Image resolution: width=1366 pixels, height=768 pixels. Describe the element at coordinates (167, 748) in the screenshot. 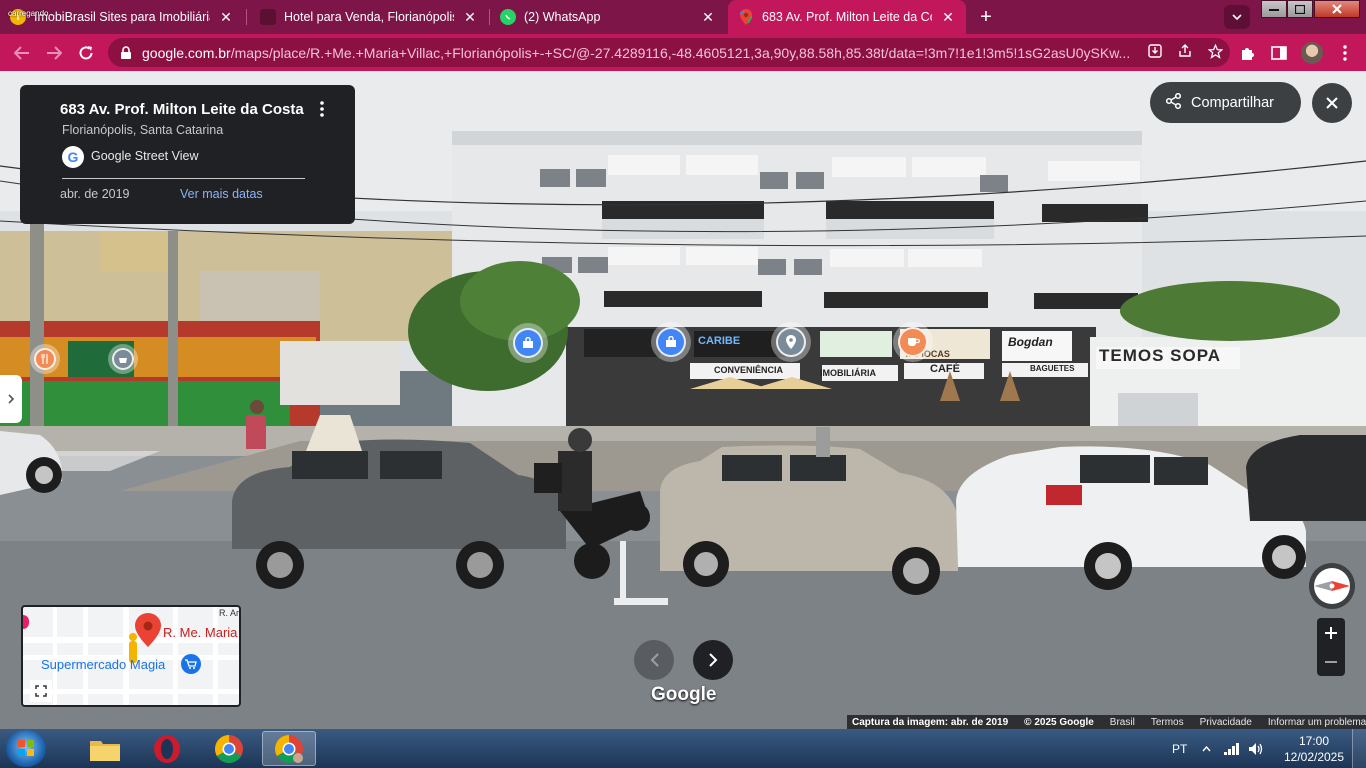

I see `opera-icon` at that location.